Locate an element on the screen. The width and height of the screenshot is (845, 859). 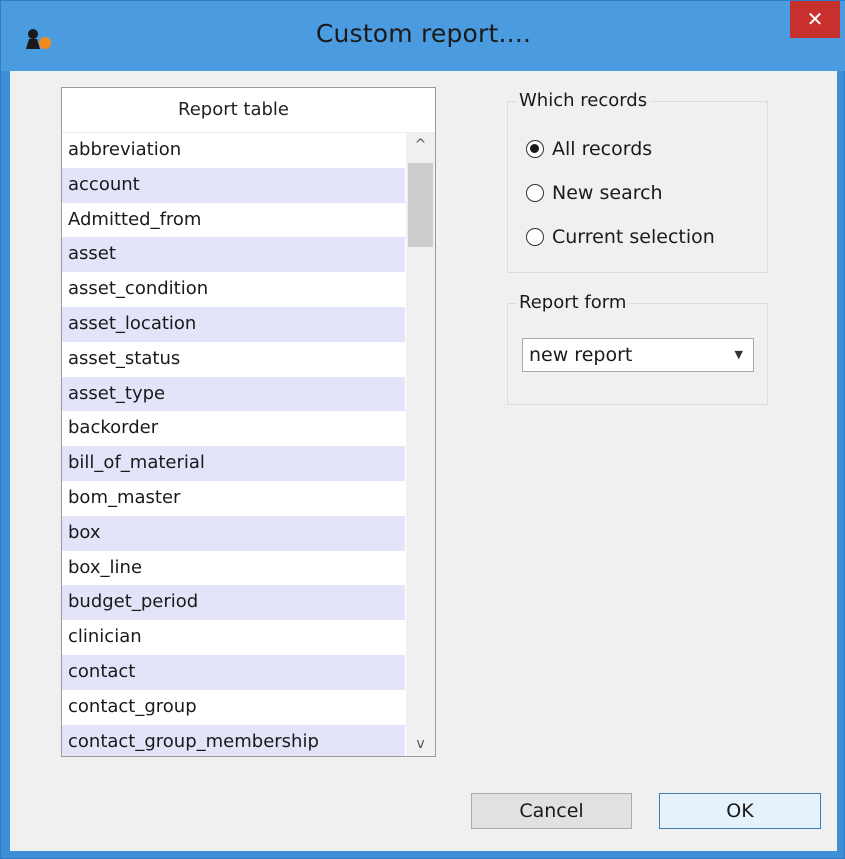
radio-all-records: All records is located at coordinates (589, 149).